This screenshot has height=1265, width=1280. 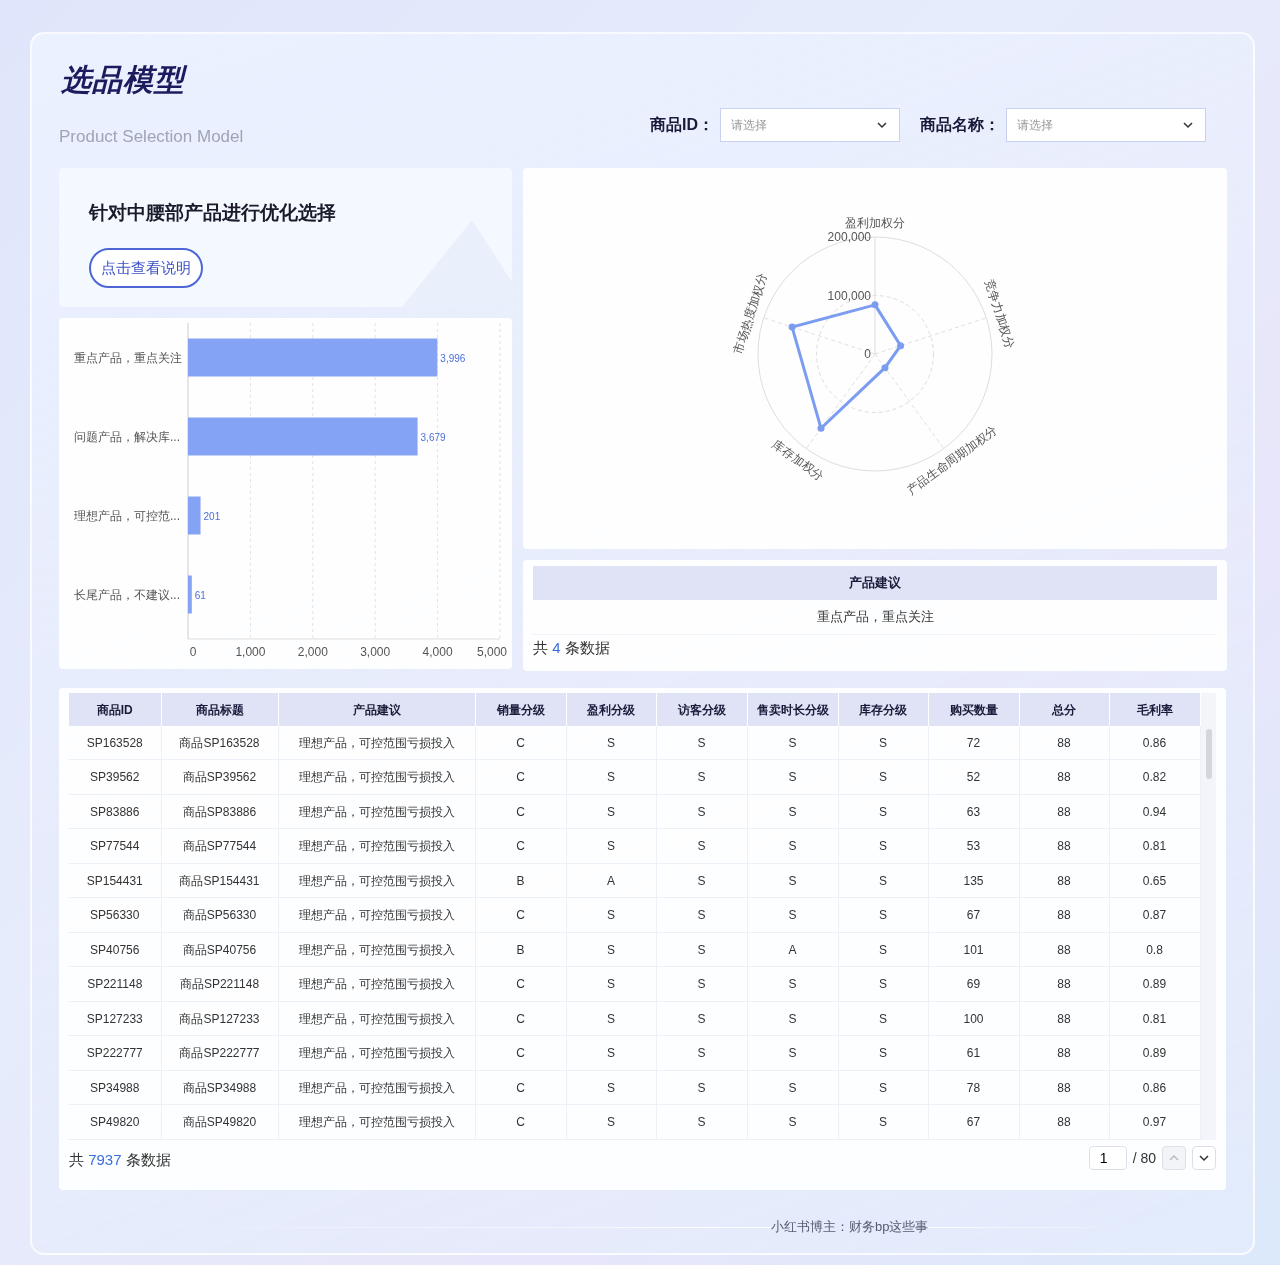 I want to click on record-count: 共 4 条数据, so click(x=571, y=648).